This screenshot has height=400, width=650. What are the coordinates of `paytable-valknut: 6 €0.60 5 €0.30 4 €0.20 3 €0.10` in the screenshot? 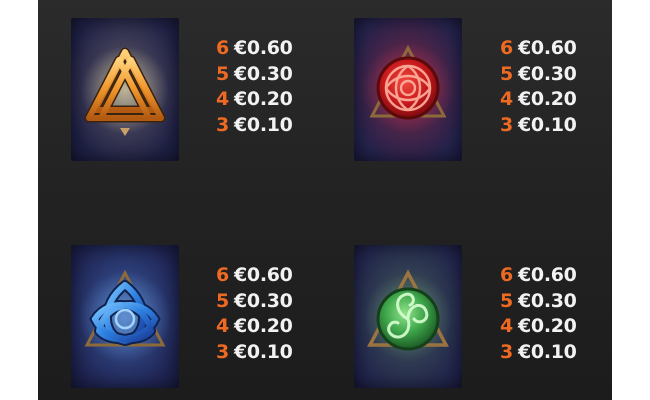 It's located at (271, 87).